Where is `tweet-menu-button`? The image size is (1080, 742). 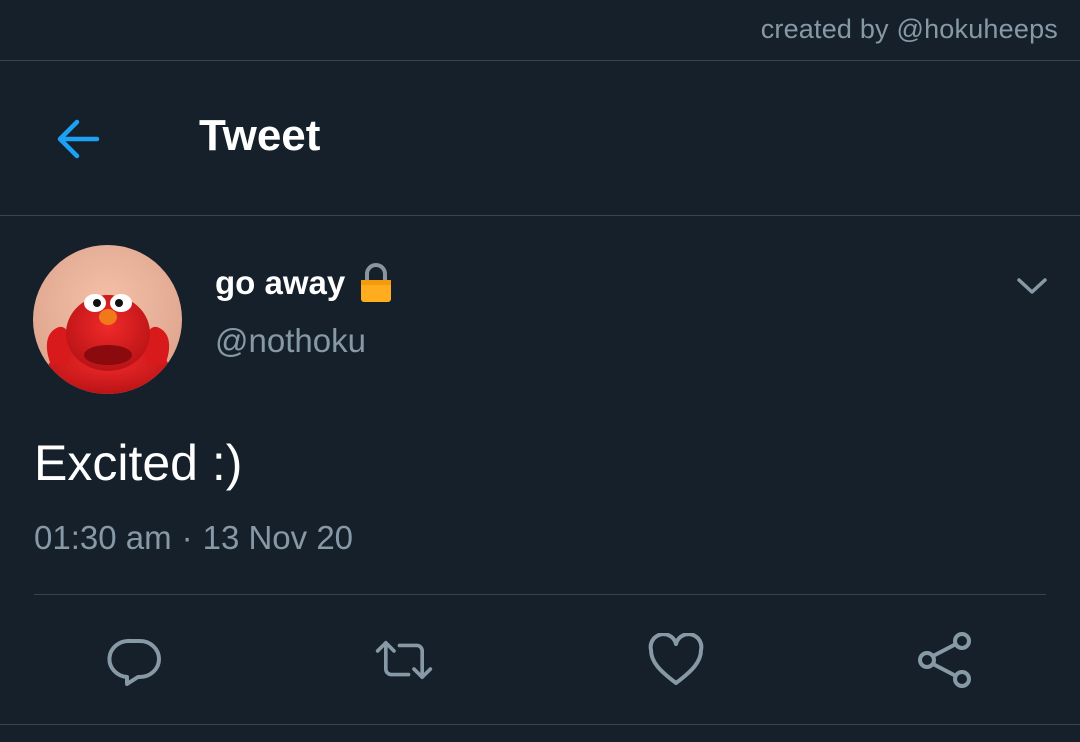
tweet-menu-button is located at coordinates (1032, 286).